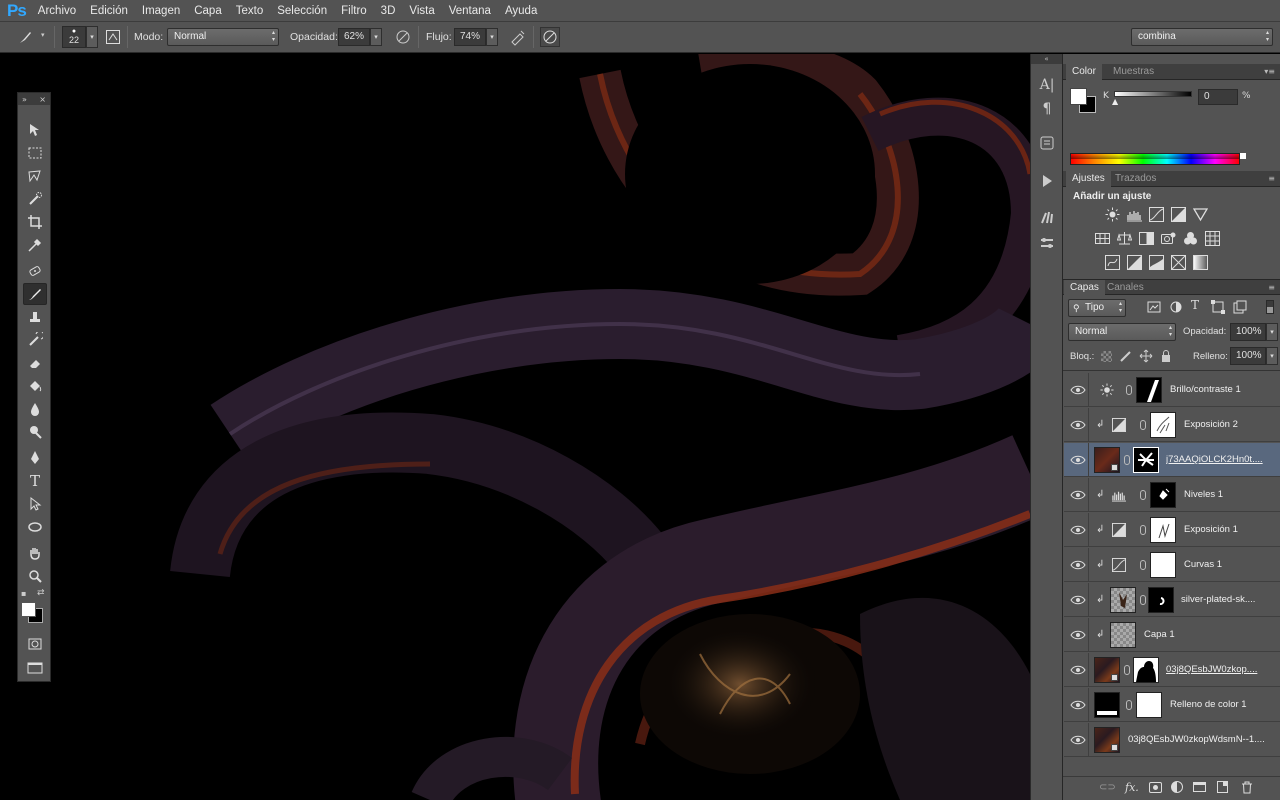 This screenshot has height=800, width=1280. I want to click on add-mask-icon, so click(1155, 787).